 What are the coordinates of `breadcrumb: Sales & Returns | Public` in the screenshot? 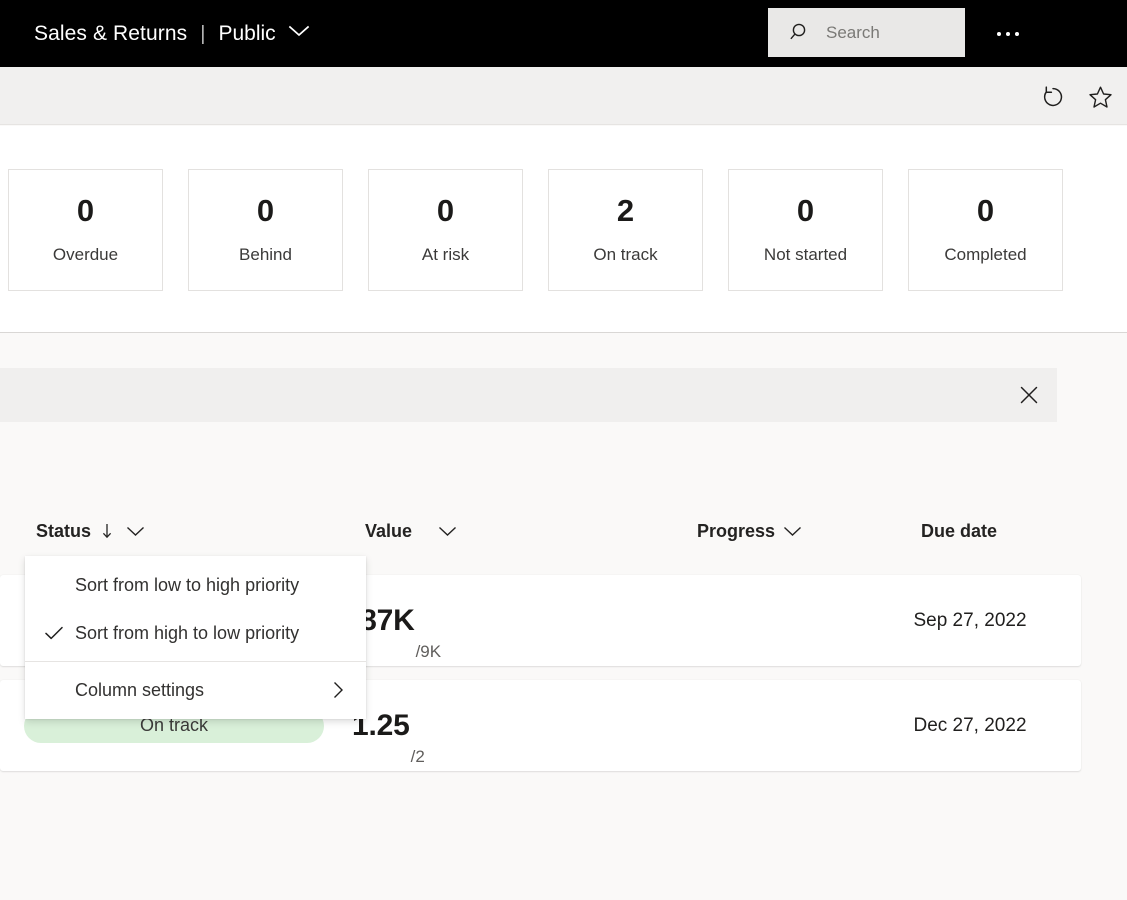 It's located at (172, 34).